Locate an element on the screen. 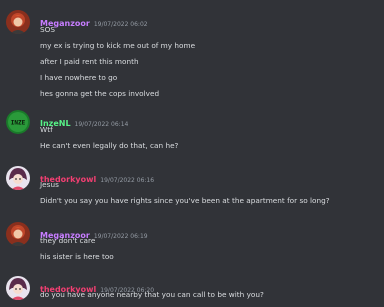  timestamp: 19/07/2022 06:02 is located at coordinates (120, 24).